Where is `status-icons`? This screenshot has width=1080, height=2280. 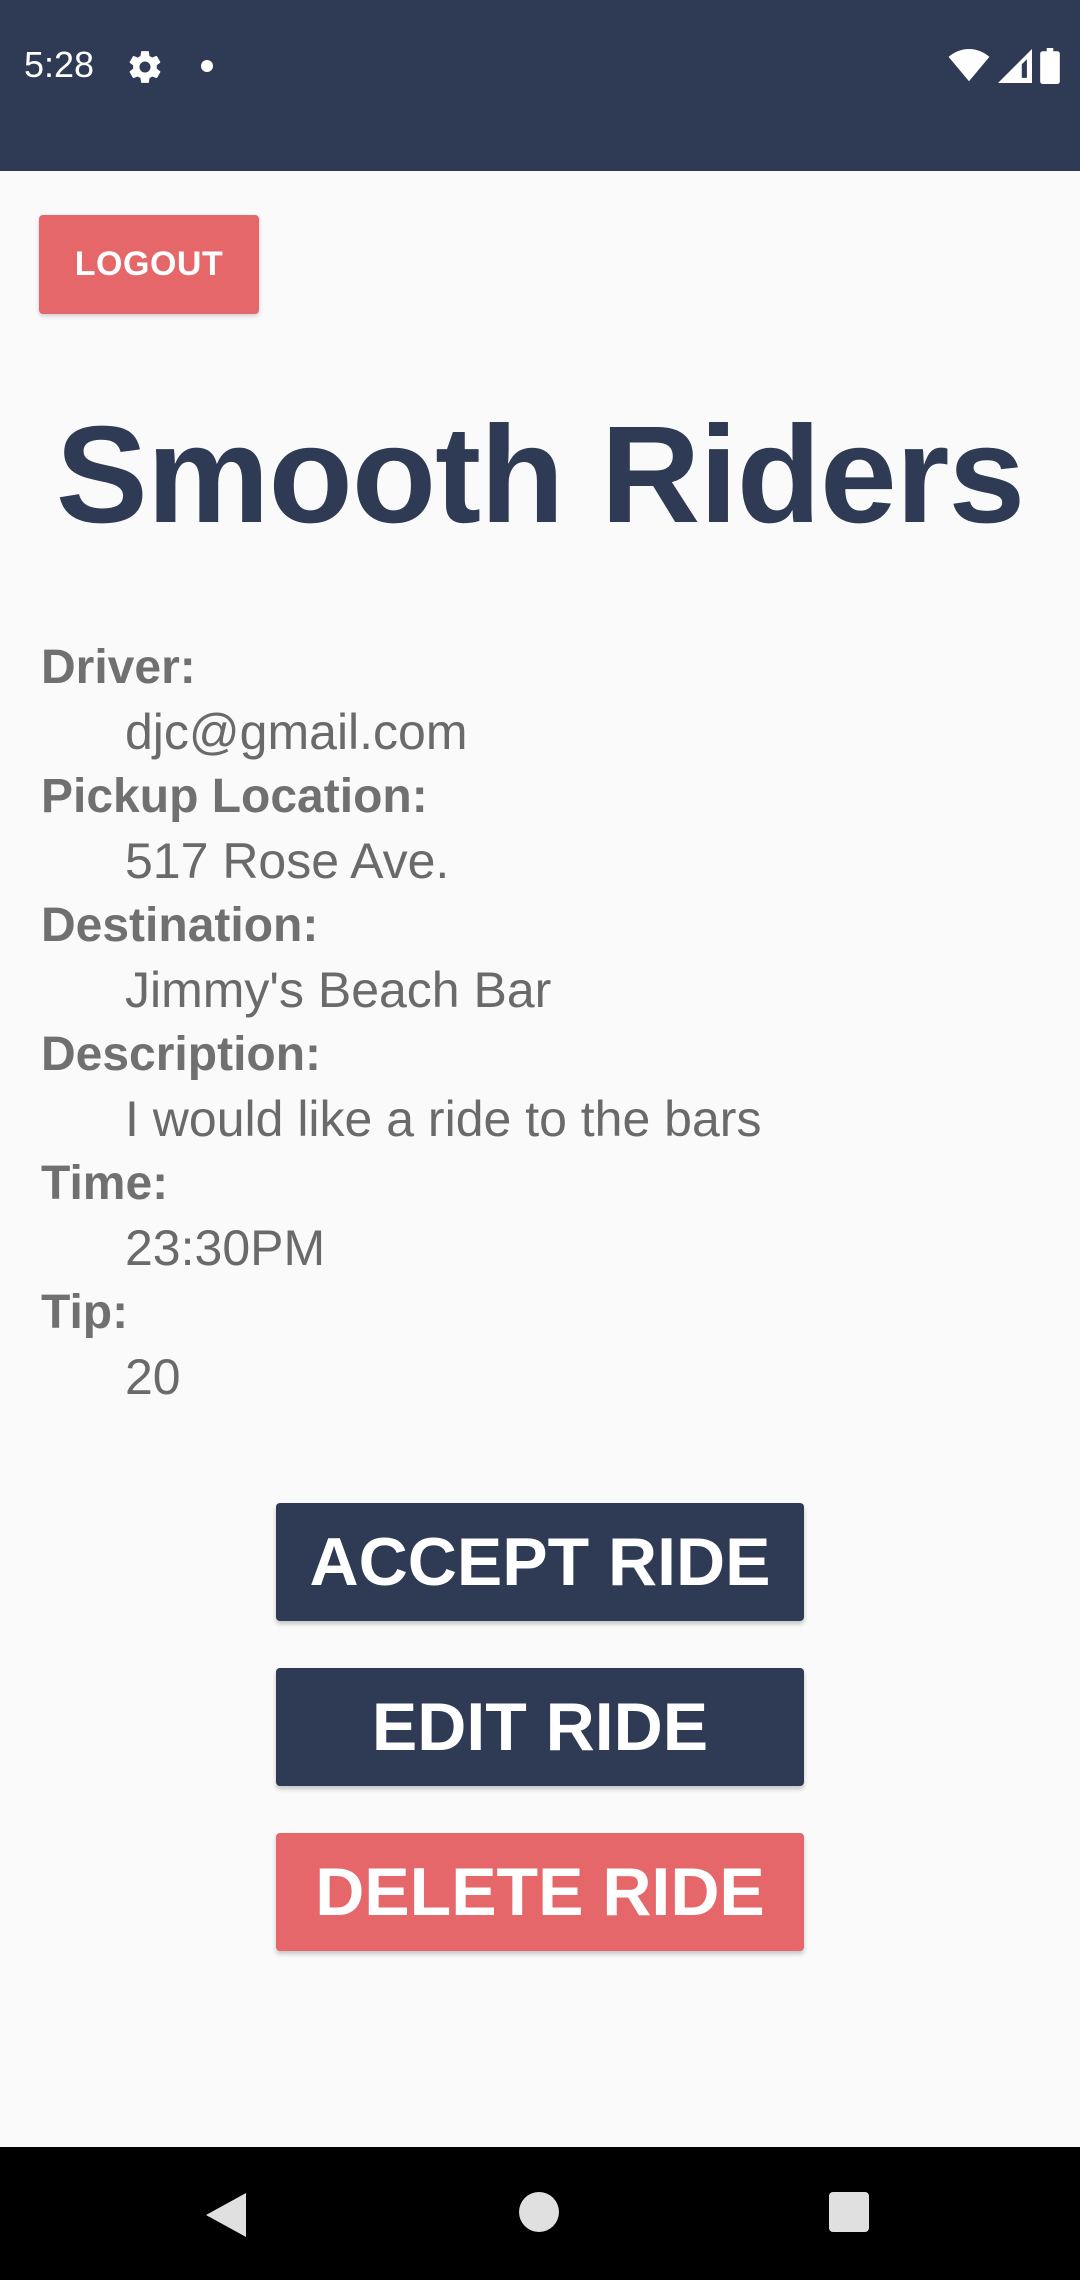 status-icons is located at coordinates (1004, 66).